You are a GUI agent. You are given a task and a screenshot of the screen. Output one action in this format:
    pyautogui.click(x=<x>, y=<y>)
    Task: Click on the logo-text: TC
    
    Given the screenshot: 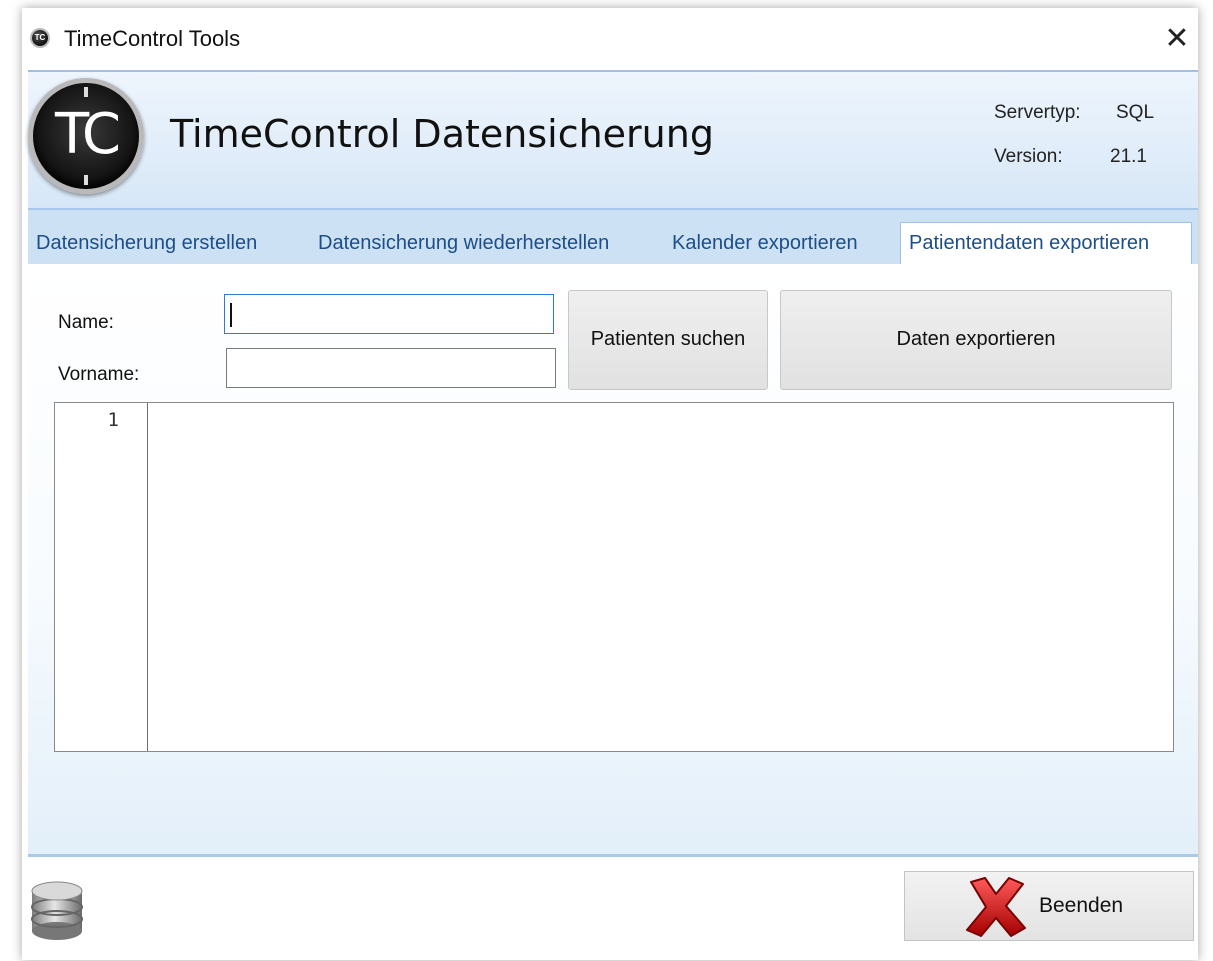 What is the action you would take?
    pyautogui.click(x=87, y=134)
    